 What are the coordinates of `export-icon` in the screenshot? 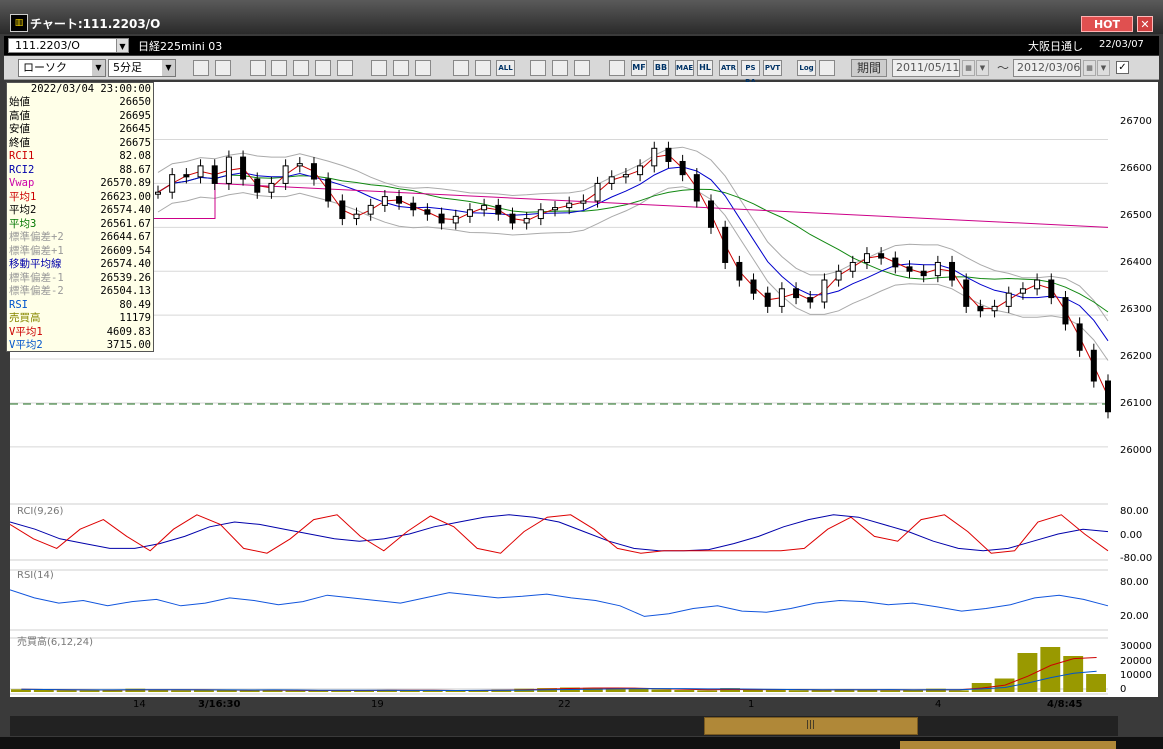 It's located at (827, 68).